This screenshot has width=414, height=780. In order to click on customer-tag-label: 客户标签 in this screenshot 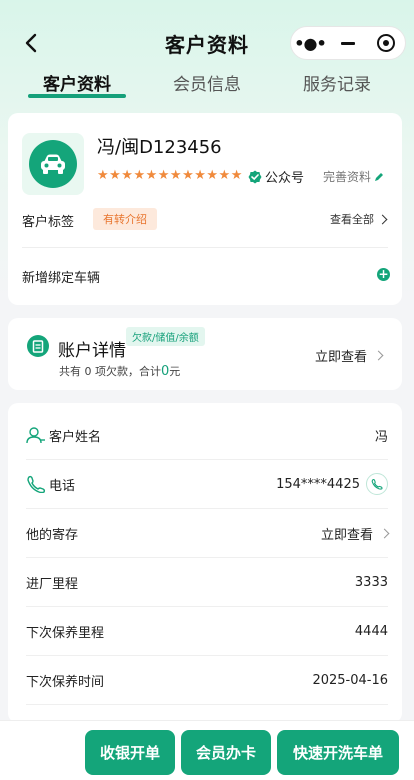, I will do `click(48, 222)`.